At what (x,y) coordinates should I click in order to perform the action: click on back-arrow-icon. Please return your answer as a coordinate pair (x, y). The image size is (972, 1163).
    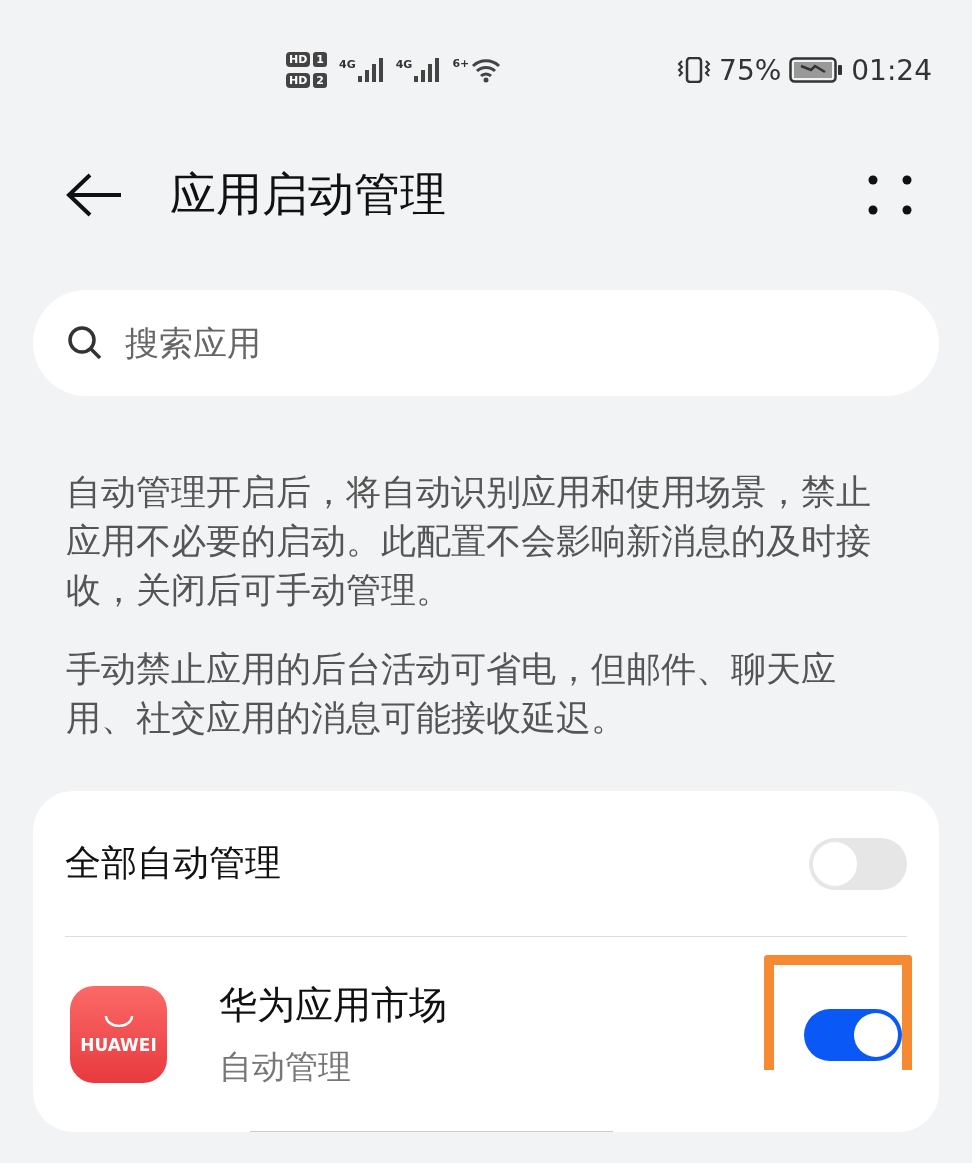
    Looking at the image, I should click on (94, 195).